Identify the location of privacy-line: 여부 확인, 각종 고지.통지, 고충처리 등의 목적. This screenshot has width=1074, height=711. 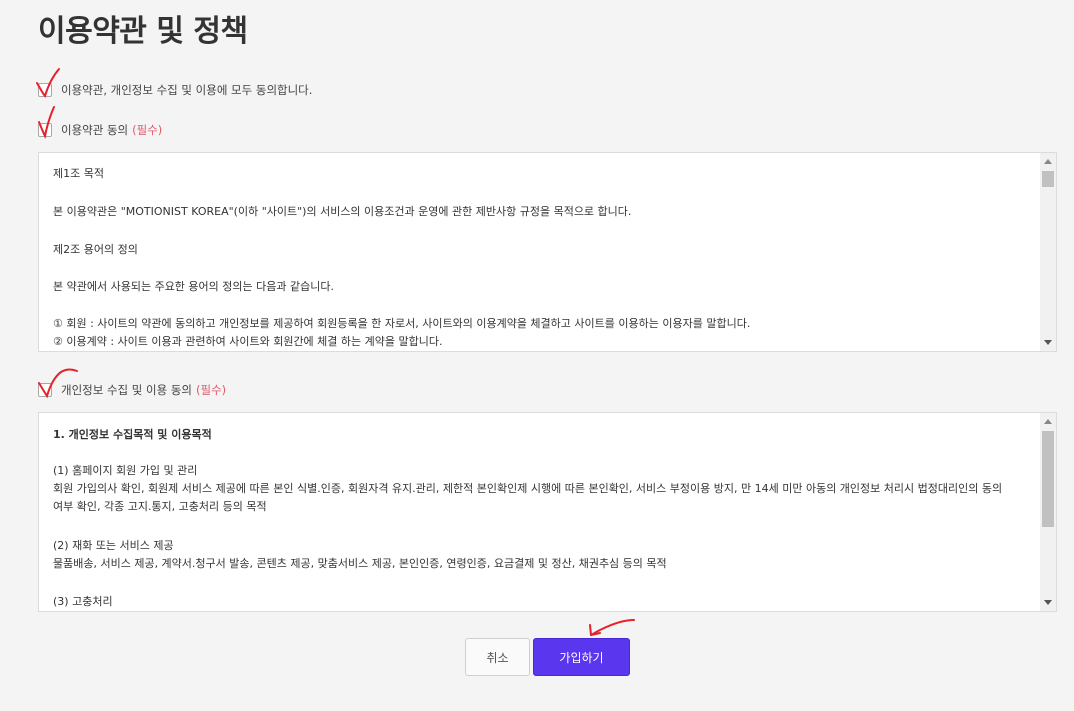
(160, 506).